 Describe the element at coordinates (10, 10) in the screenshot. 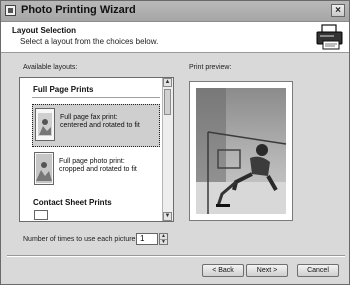

I see `app-icon` at that location.